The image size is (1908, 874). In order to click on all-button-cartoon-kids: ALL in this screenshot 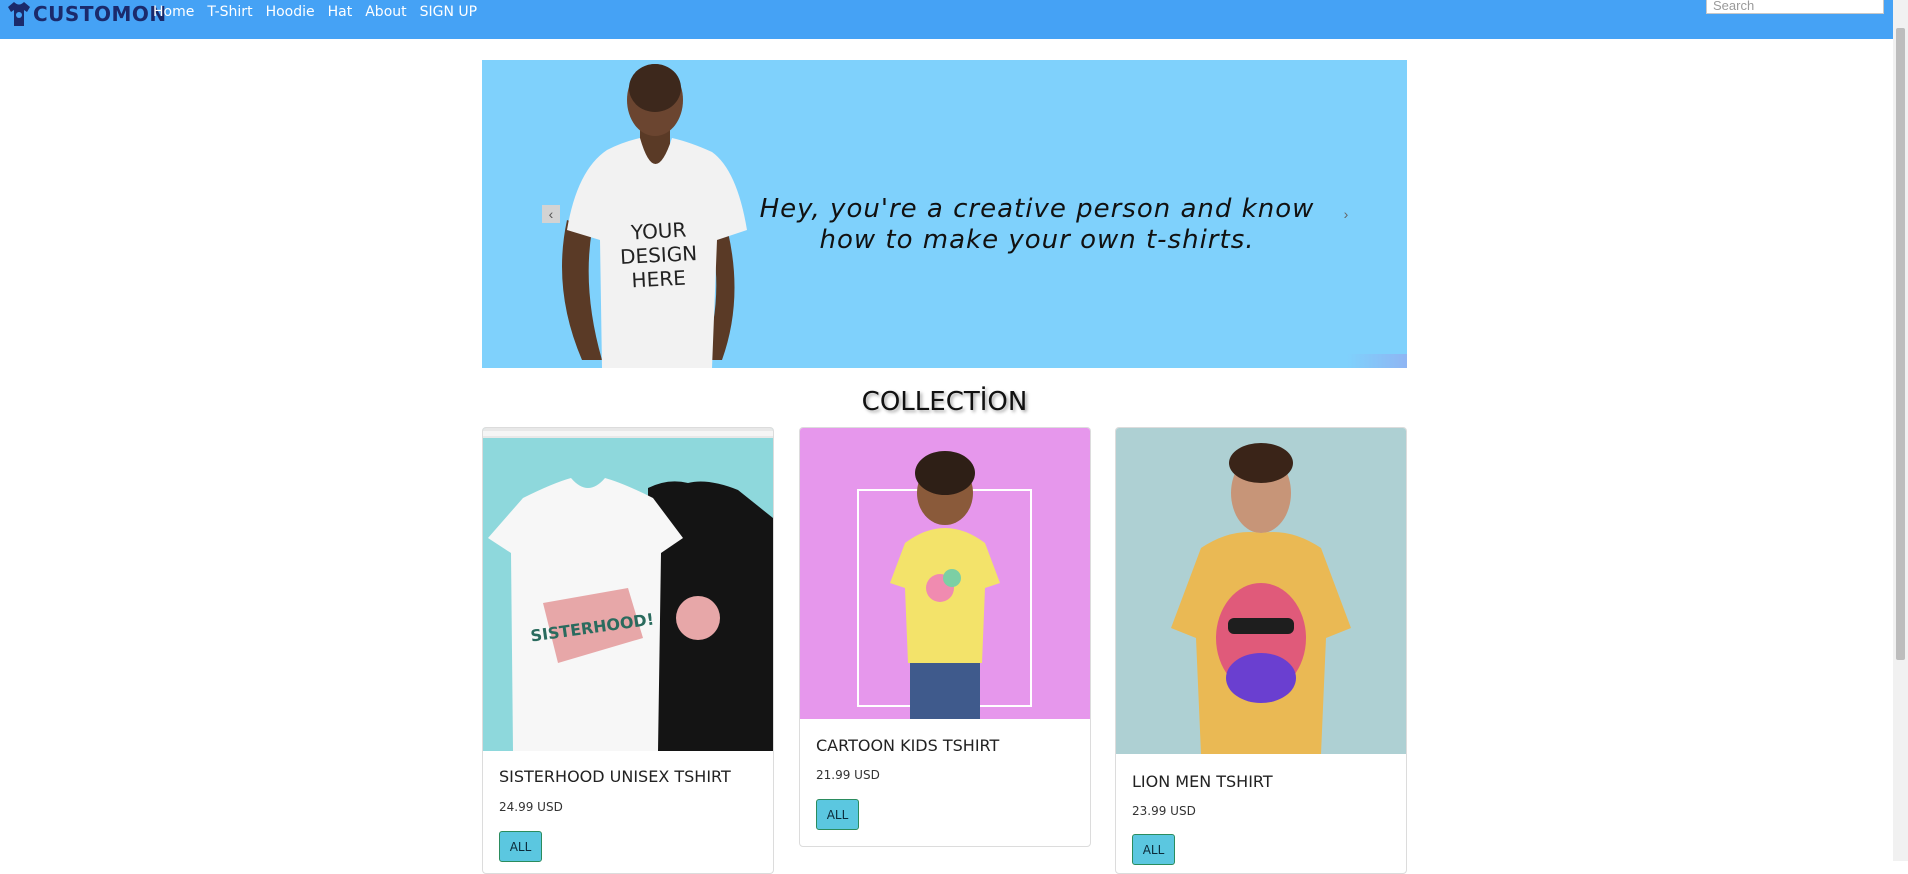, I will do `click(837, 814)`.